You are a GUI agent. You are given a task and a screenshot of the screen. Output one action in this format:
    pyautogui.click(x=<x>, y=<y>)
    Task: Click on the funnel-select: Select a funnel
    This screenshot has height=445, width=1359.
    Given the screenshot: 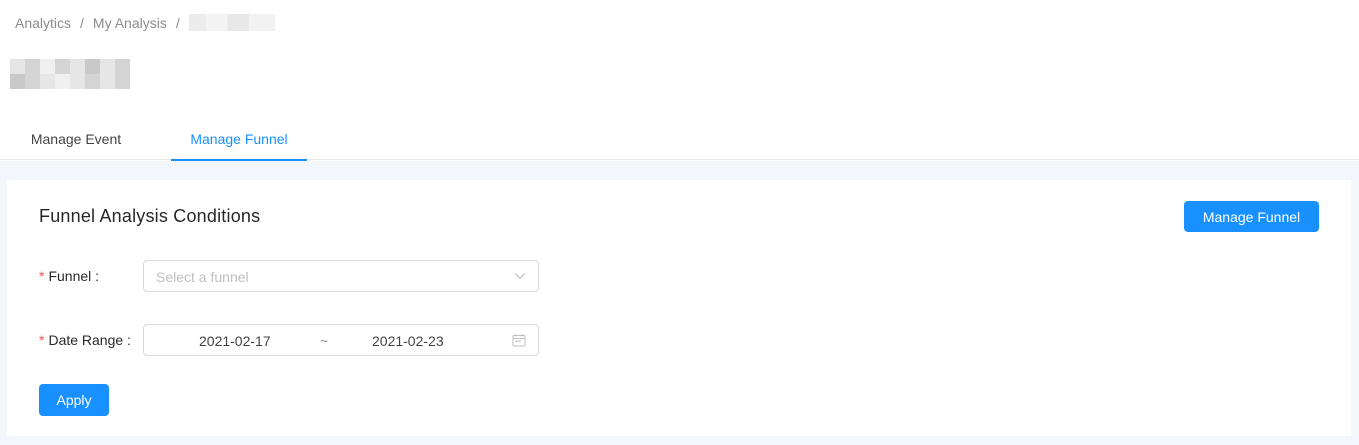 What is the action you would take?
    pyautogui.click(x=341, y=276)
    